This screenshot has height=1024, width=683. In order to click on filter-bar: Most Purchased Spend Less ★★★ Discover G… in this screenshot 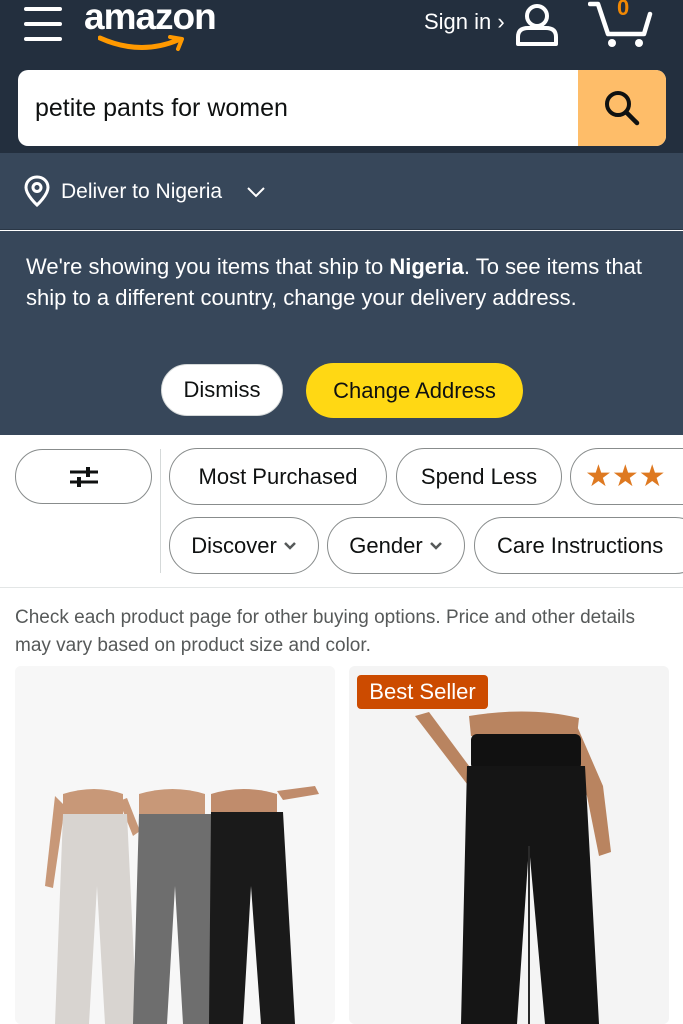, I will do `click(341, 511)`.